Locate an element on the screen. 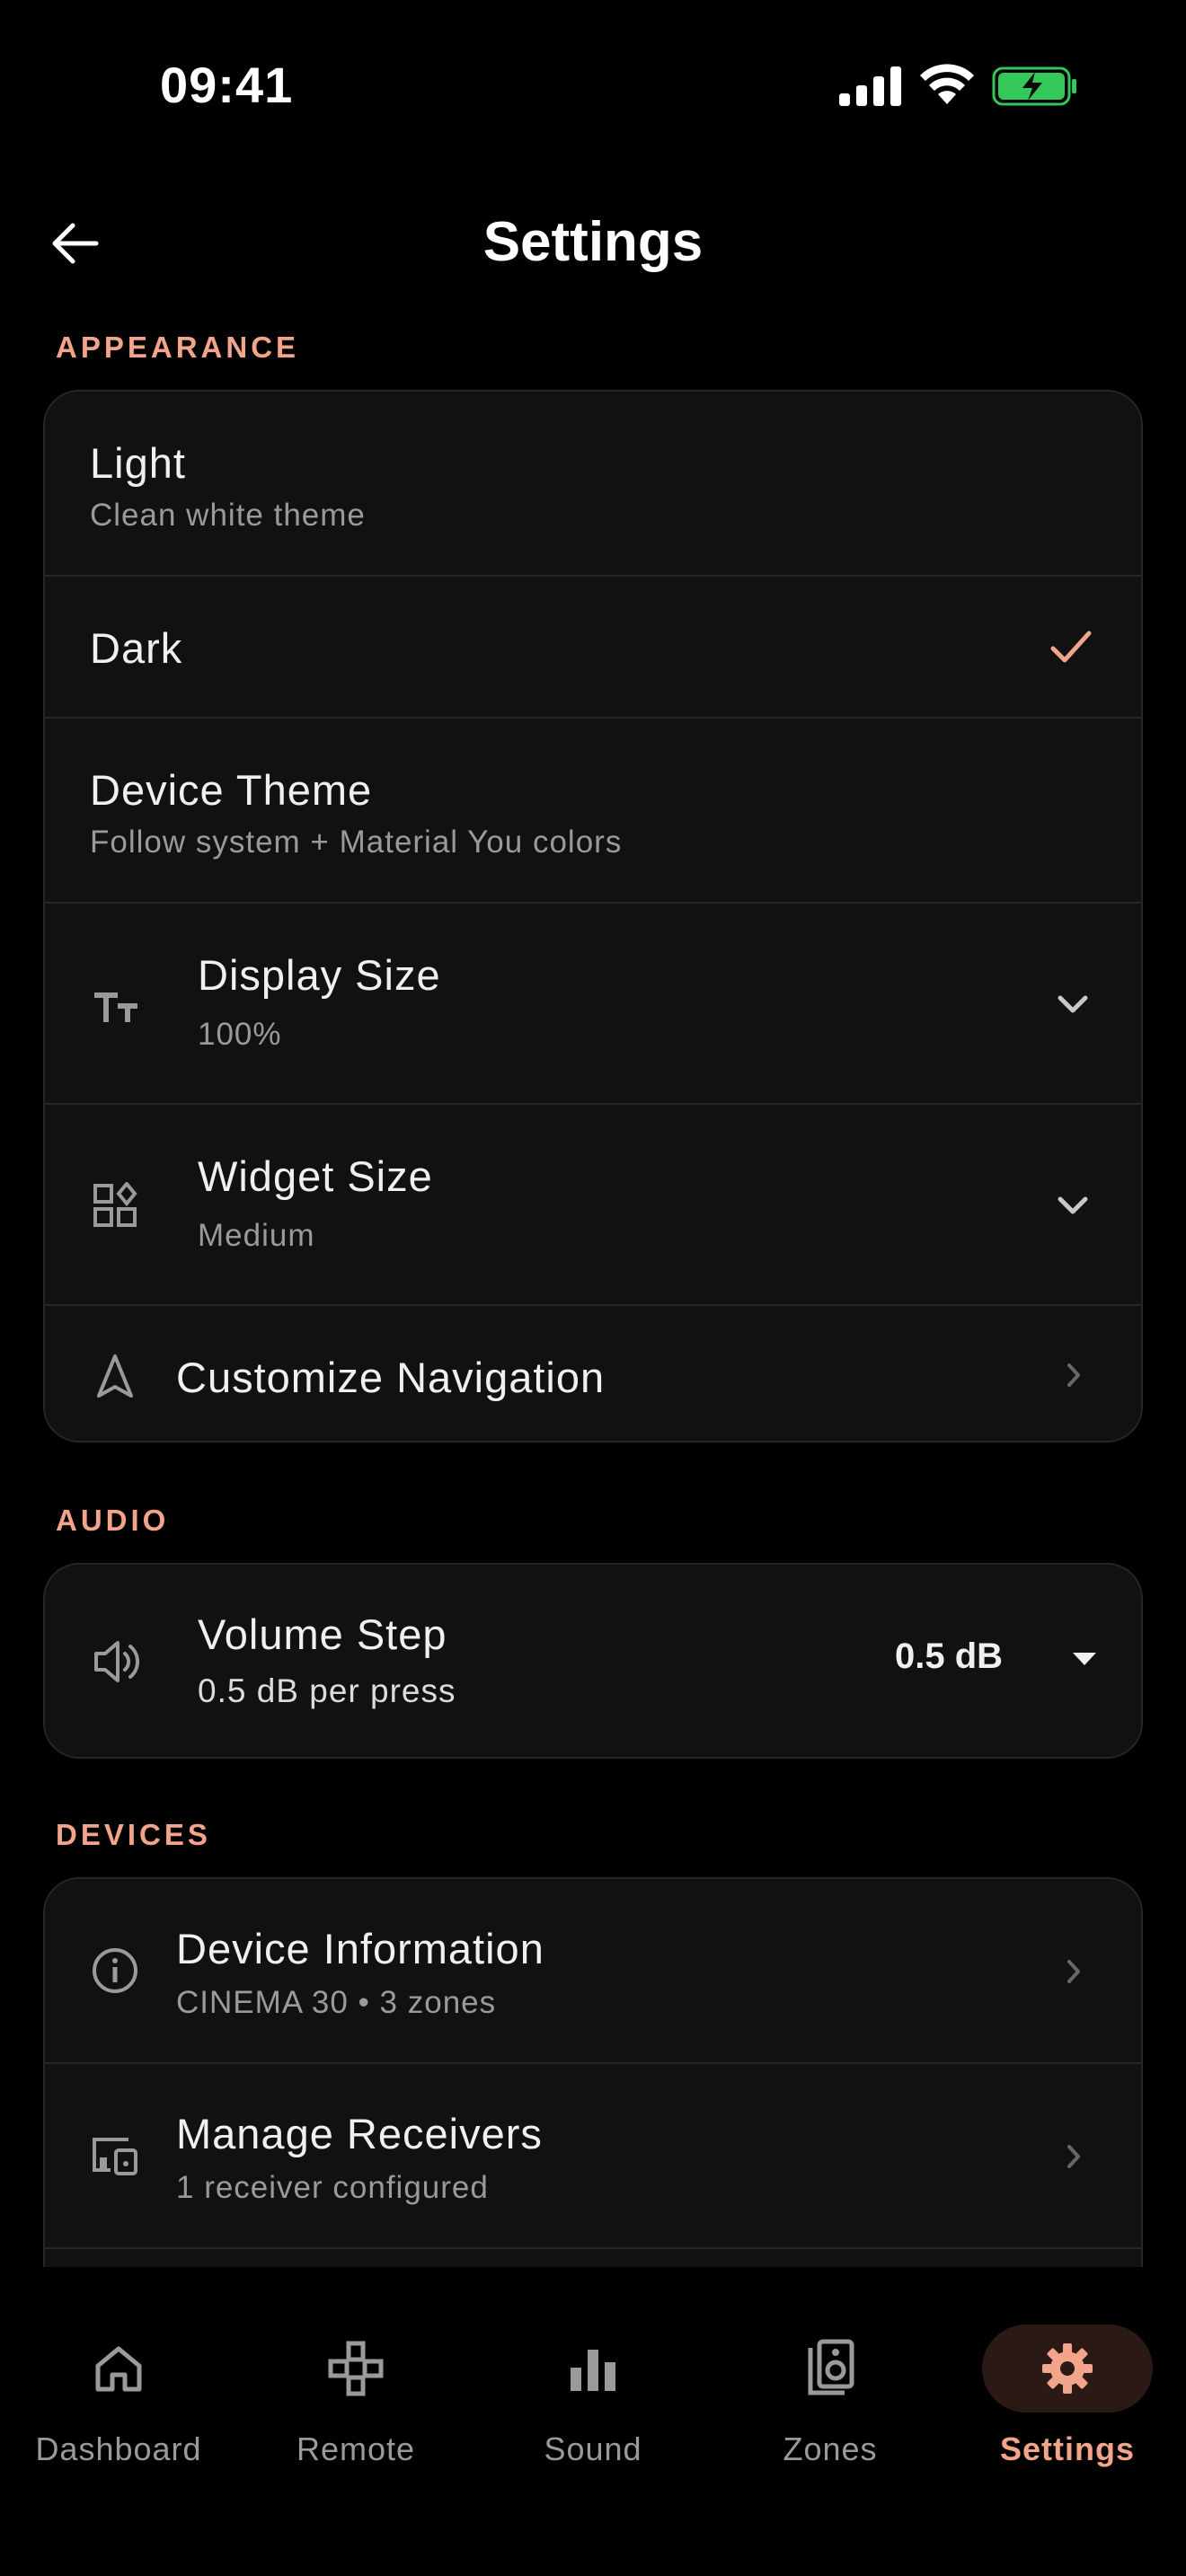  nav-label: Zones is located at coordinates (830, 2448).